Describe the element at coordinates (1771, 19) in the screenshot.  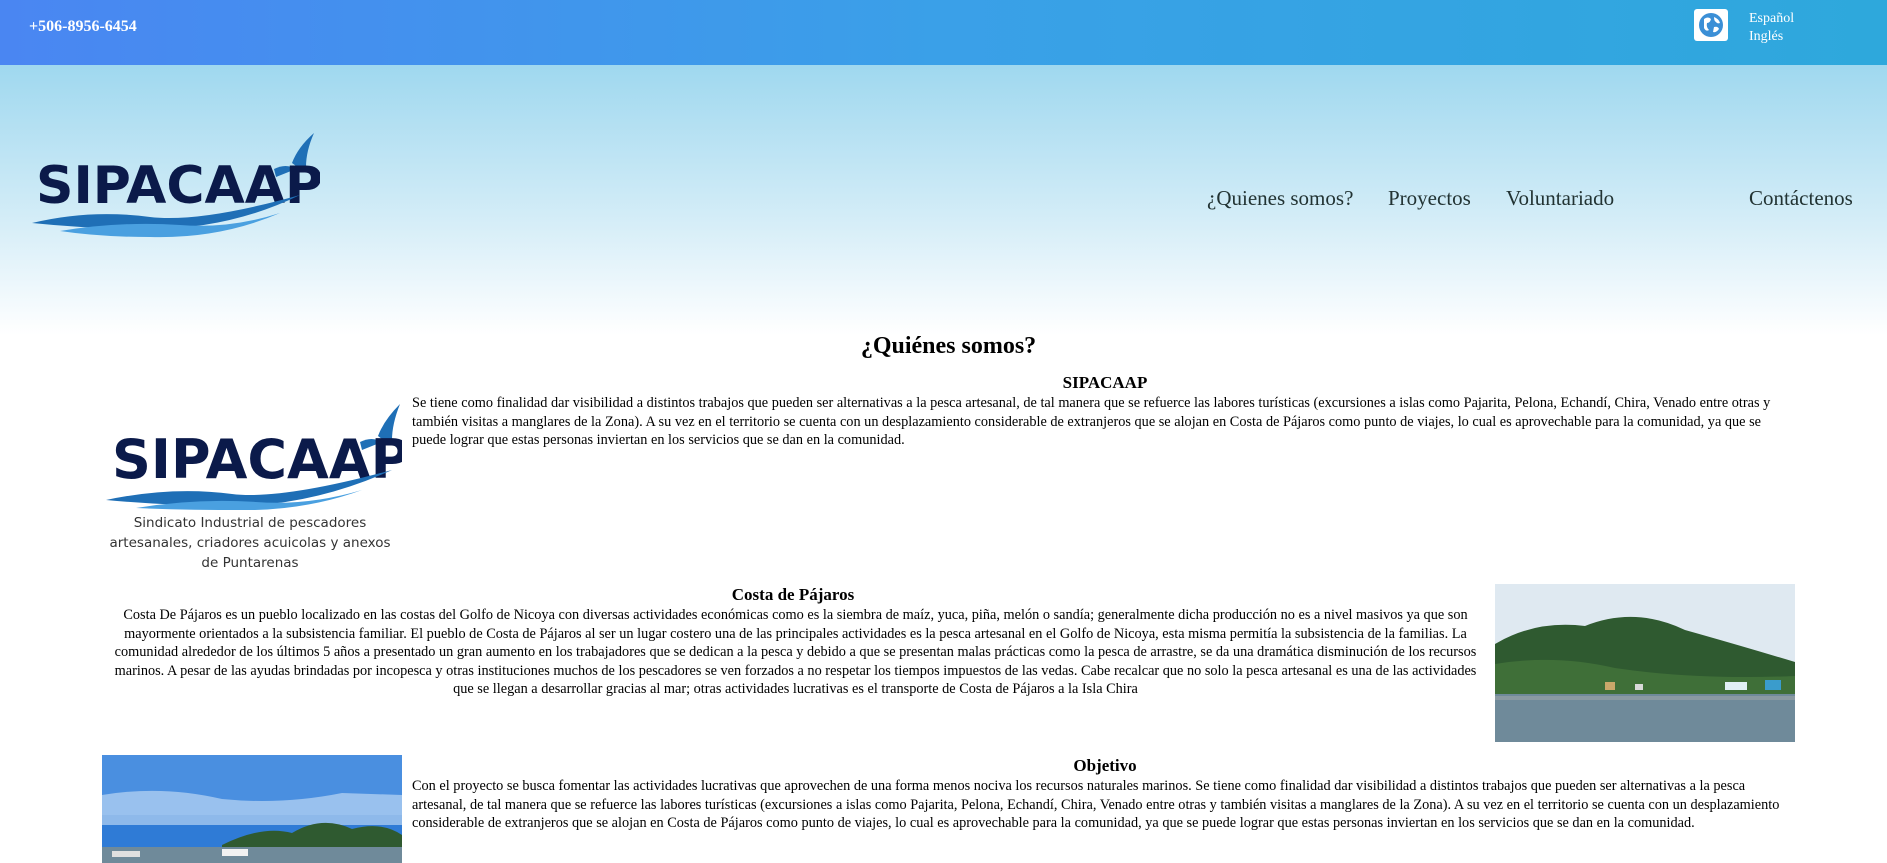
I see `language-option-spanish: Español` at that location.